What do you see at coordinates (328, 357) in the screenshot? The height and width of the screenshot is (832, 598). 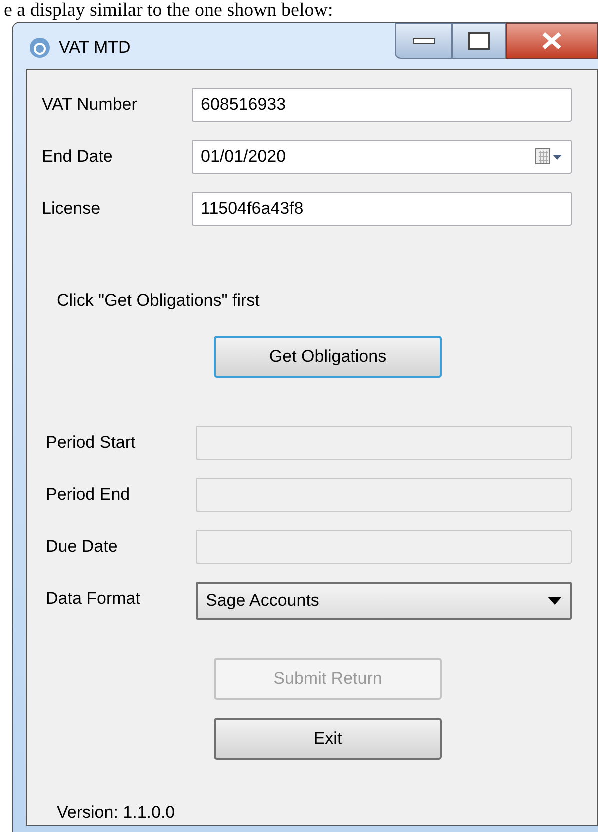 I see `dialog-button: Get Obligations` at bounding box center [328, 357].